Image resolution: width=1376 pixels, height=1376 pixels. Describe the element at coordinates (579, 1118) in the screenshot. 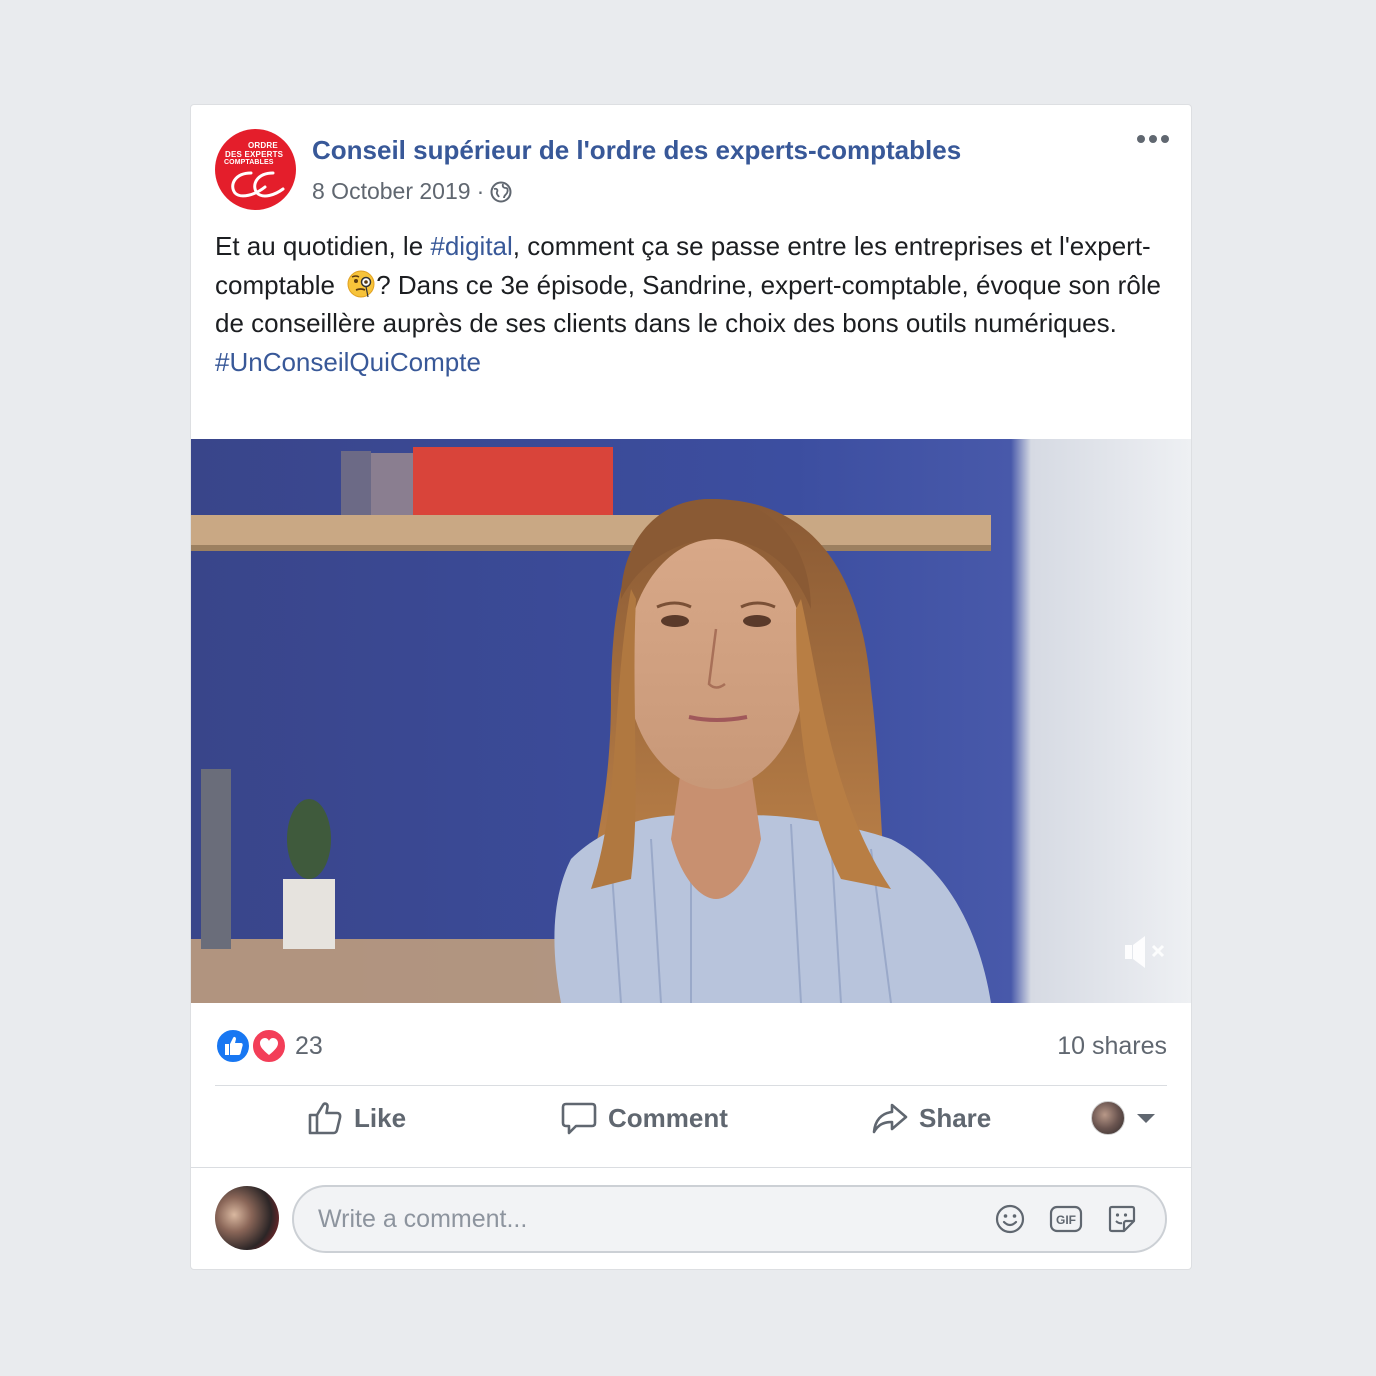

I see `comment-bubble-icon` at that location.